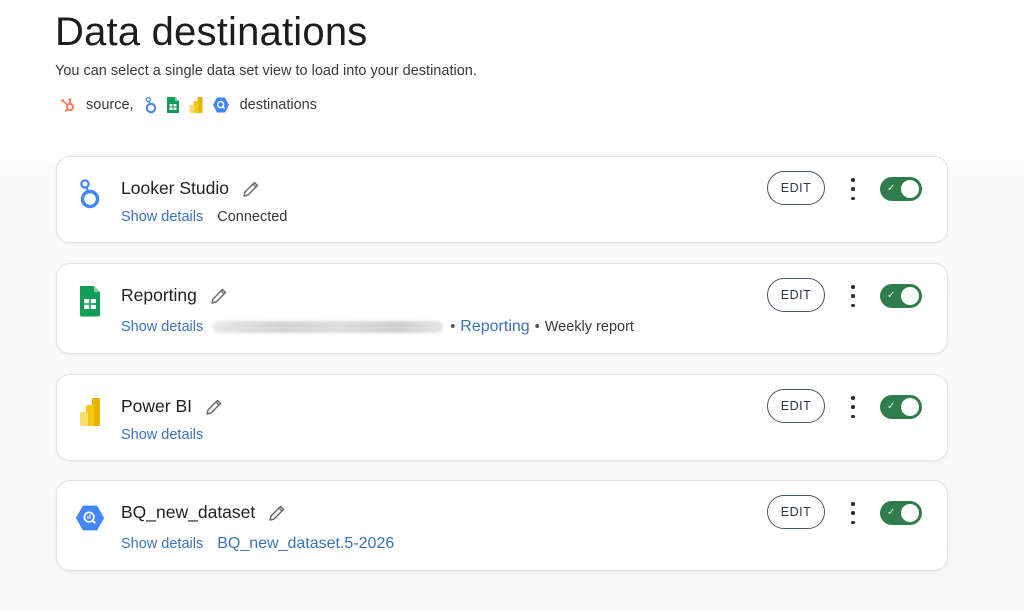  I want to click on destination-meta: Show details, so click(162, 435).